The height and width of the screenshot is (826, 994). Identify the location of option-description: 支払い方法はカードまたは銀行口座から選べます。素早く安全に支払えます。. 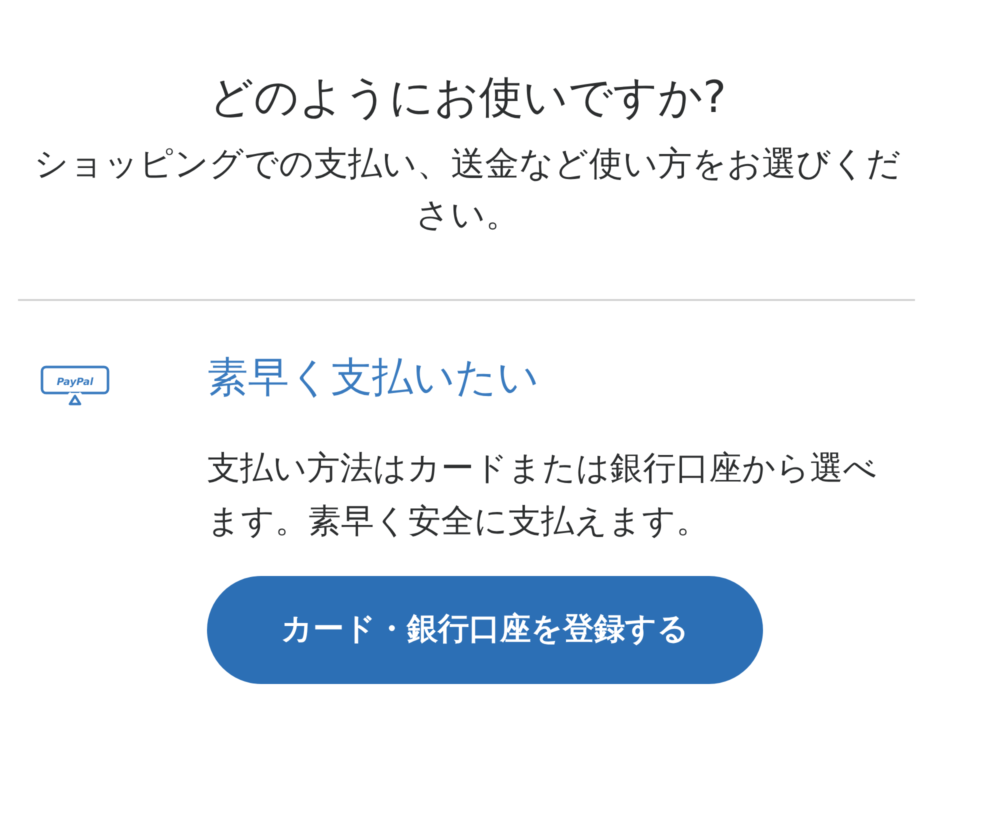
(542, 494).